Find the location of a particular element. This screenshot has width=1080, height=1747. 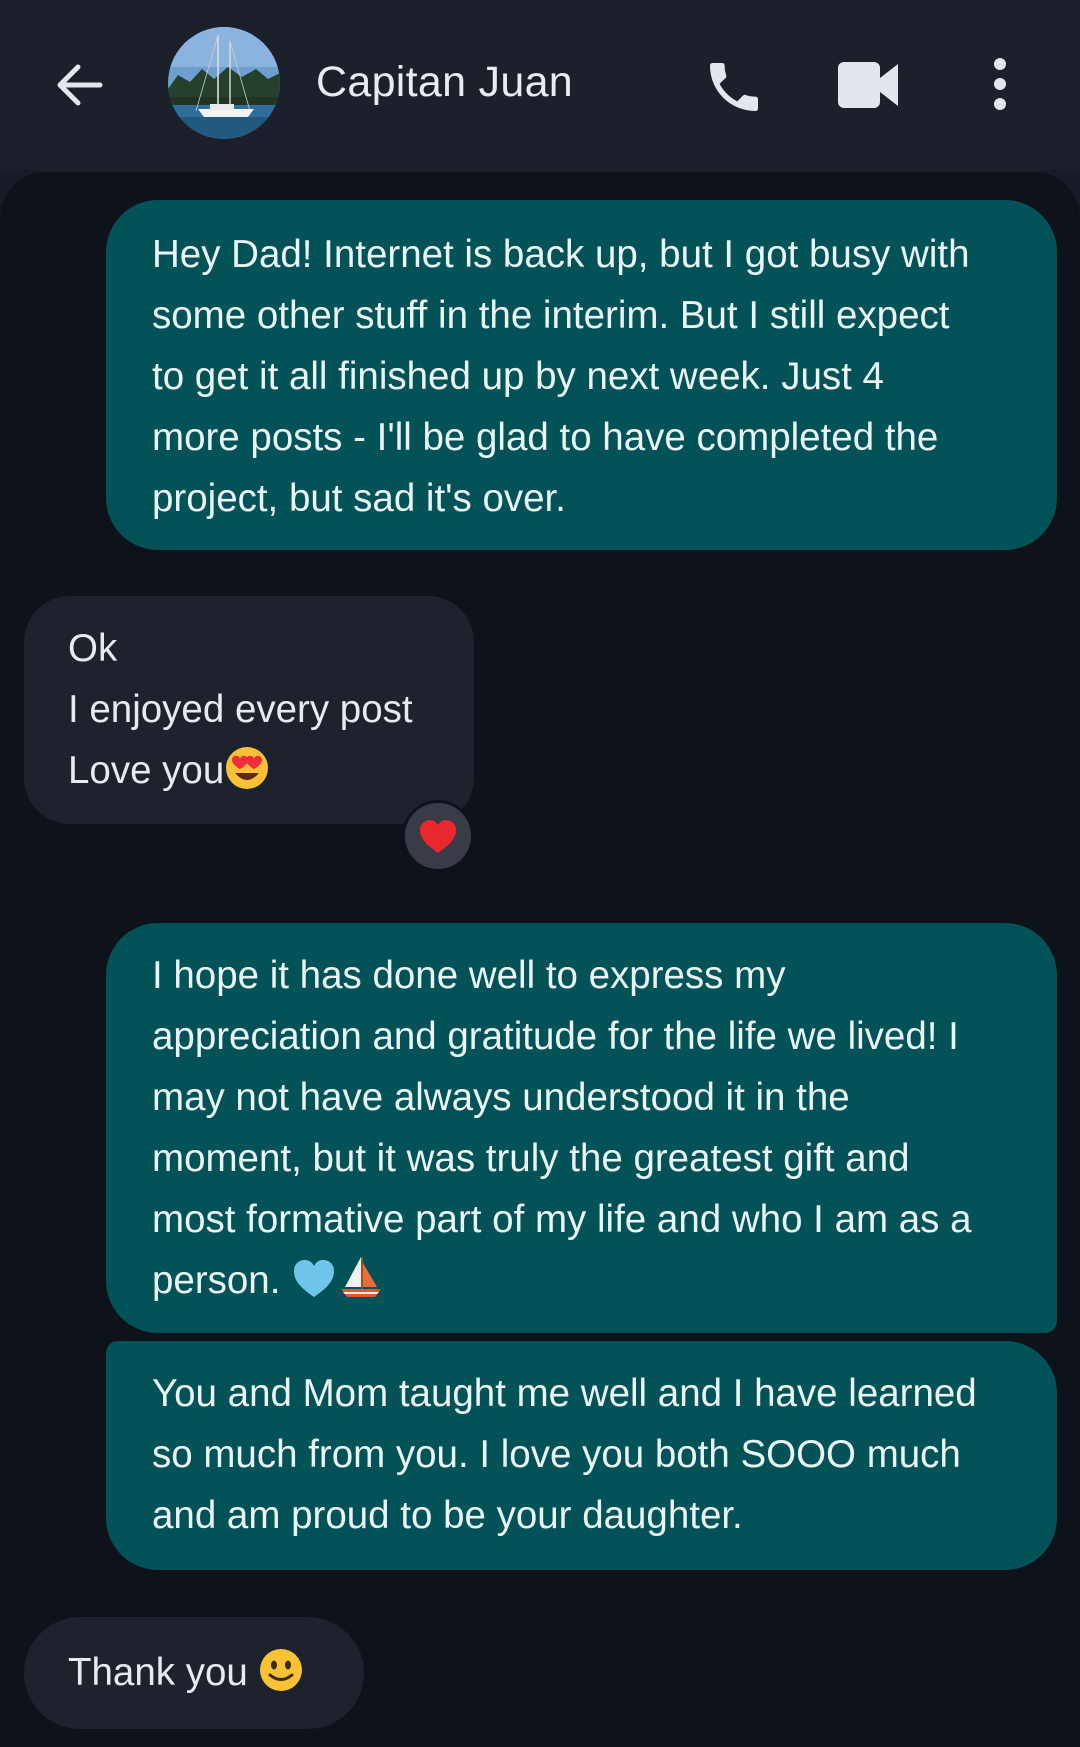

sailboat-photo is located at coordinates (224, 83).